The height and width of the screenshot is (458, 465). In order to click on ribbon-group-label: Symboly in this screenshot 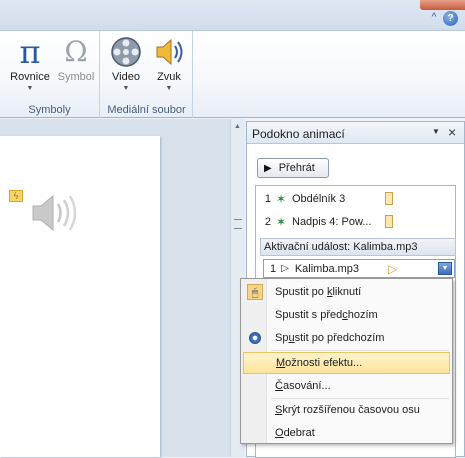, I will do `click(49, 110)`.